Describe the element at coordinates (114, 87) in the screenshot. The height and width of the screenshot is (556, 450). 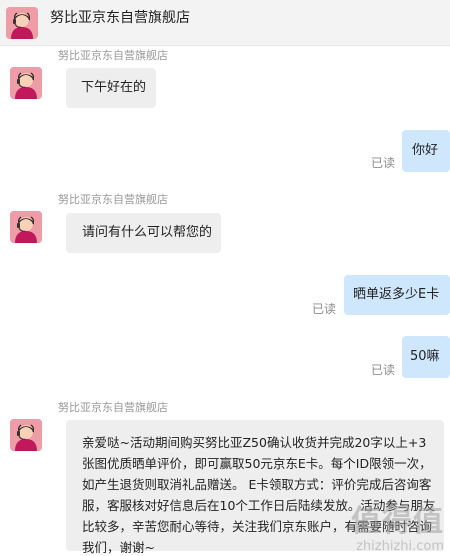
I see `message-text: 下午好在的` at that location.